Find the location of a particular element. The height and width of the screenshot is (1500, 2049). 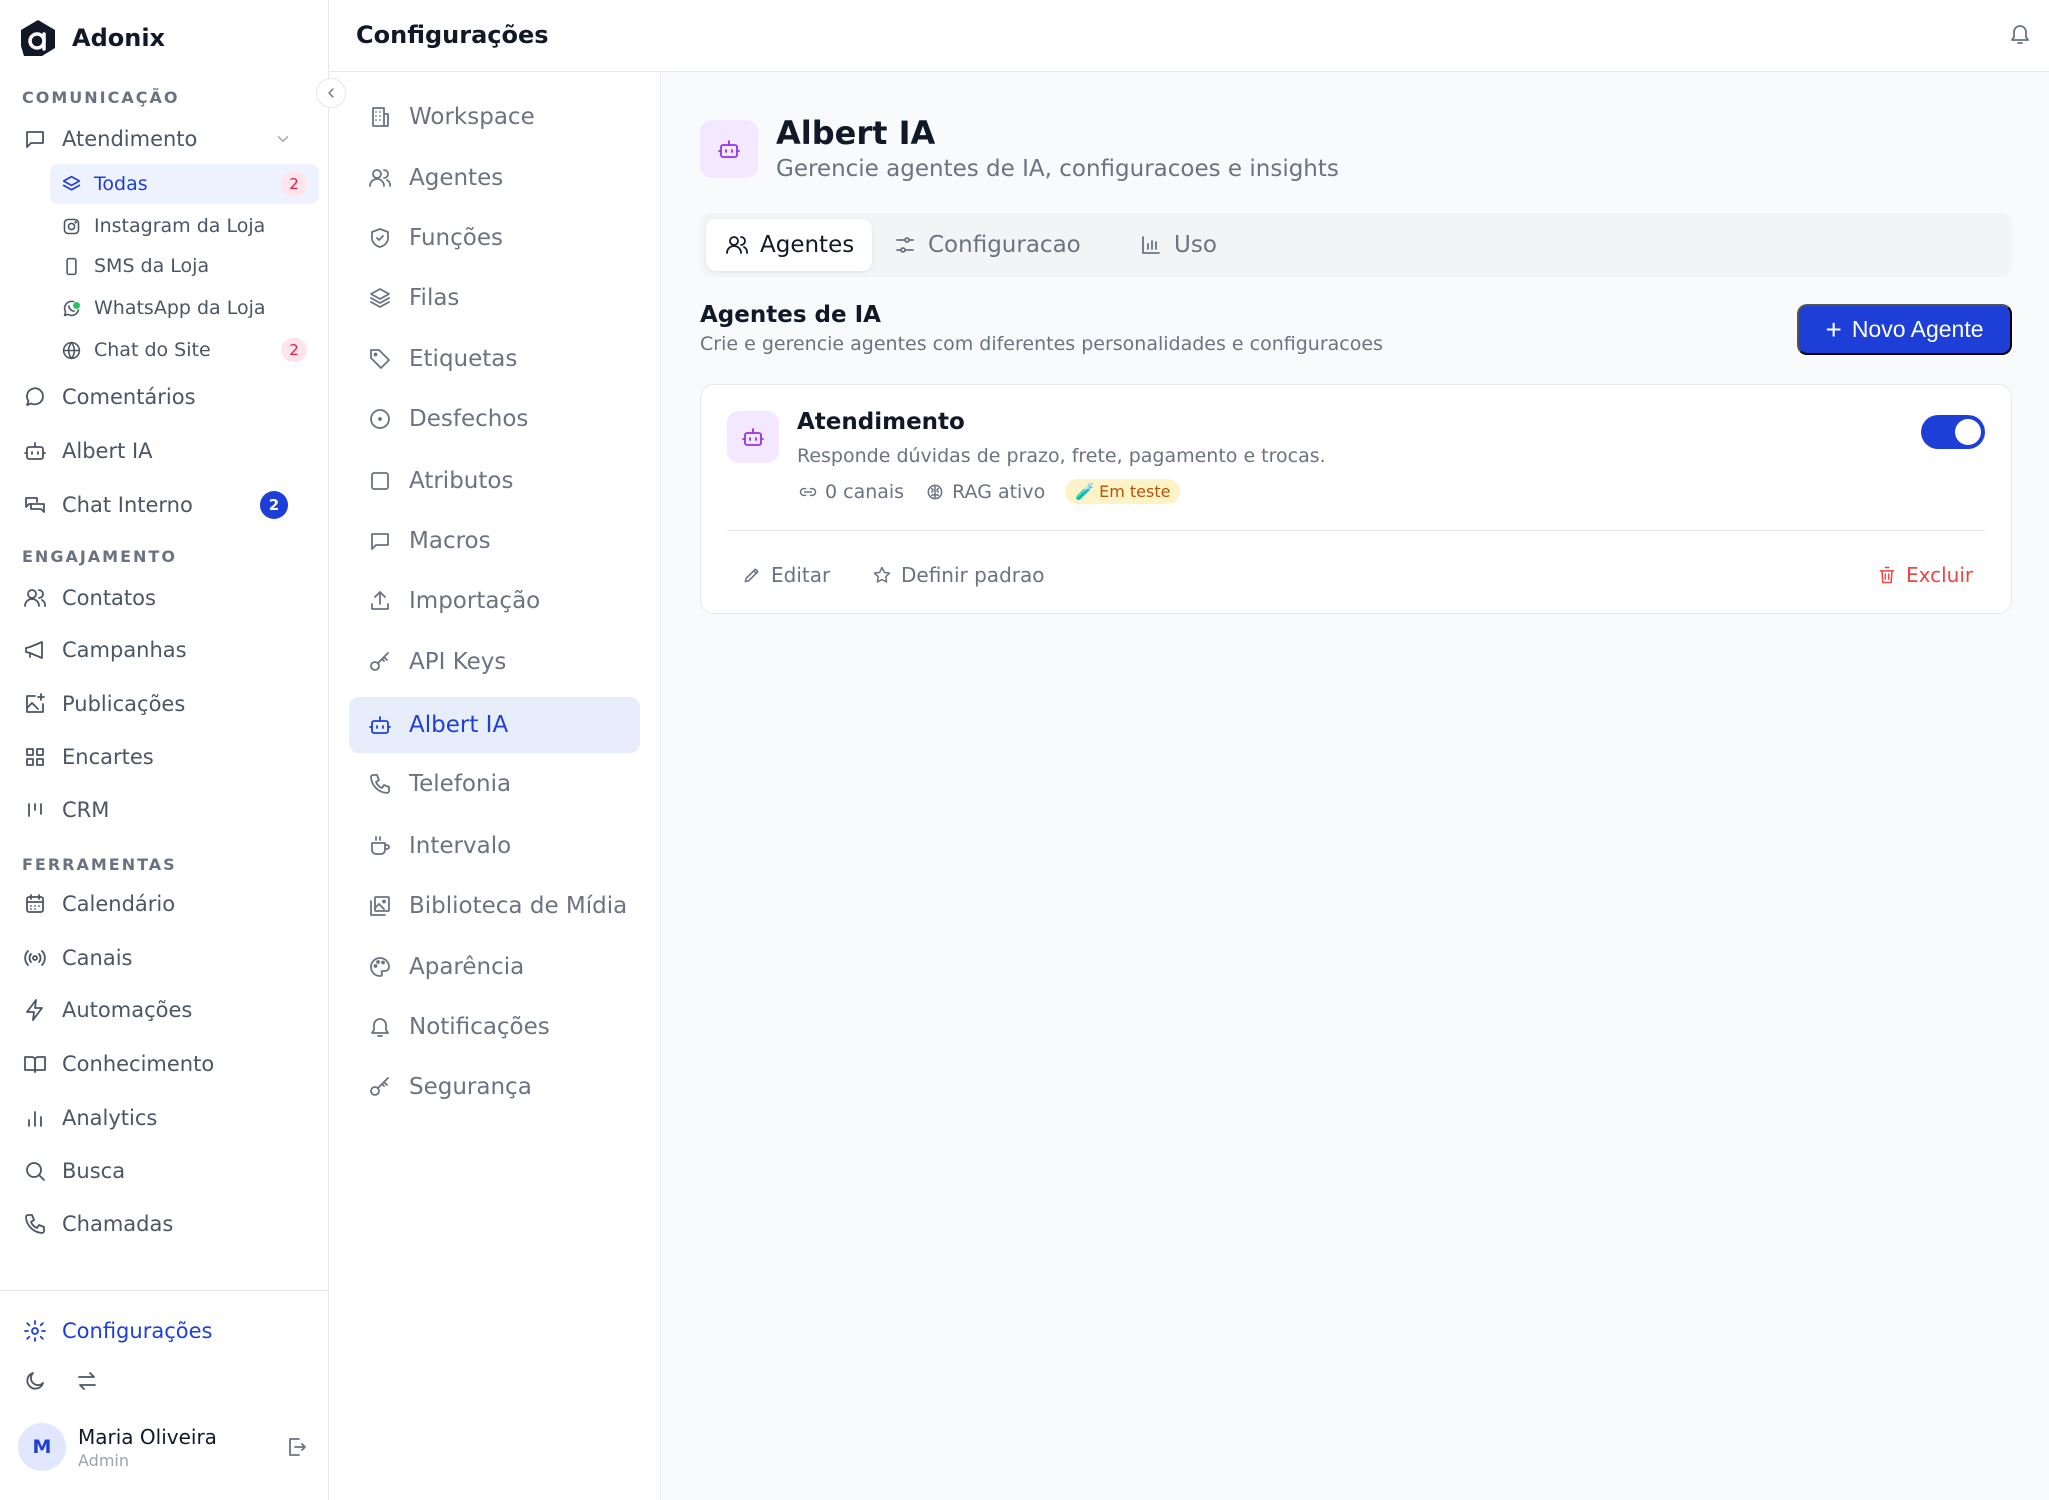

settings-item-telefonia: Telefonia is located at coordinates (494, 784).